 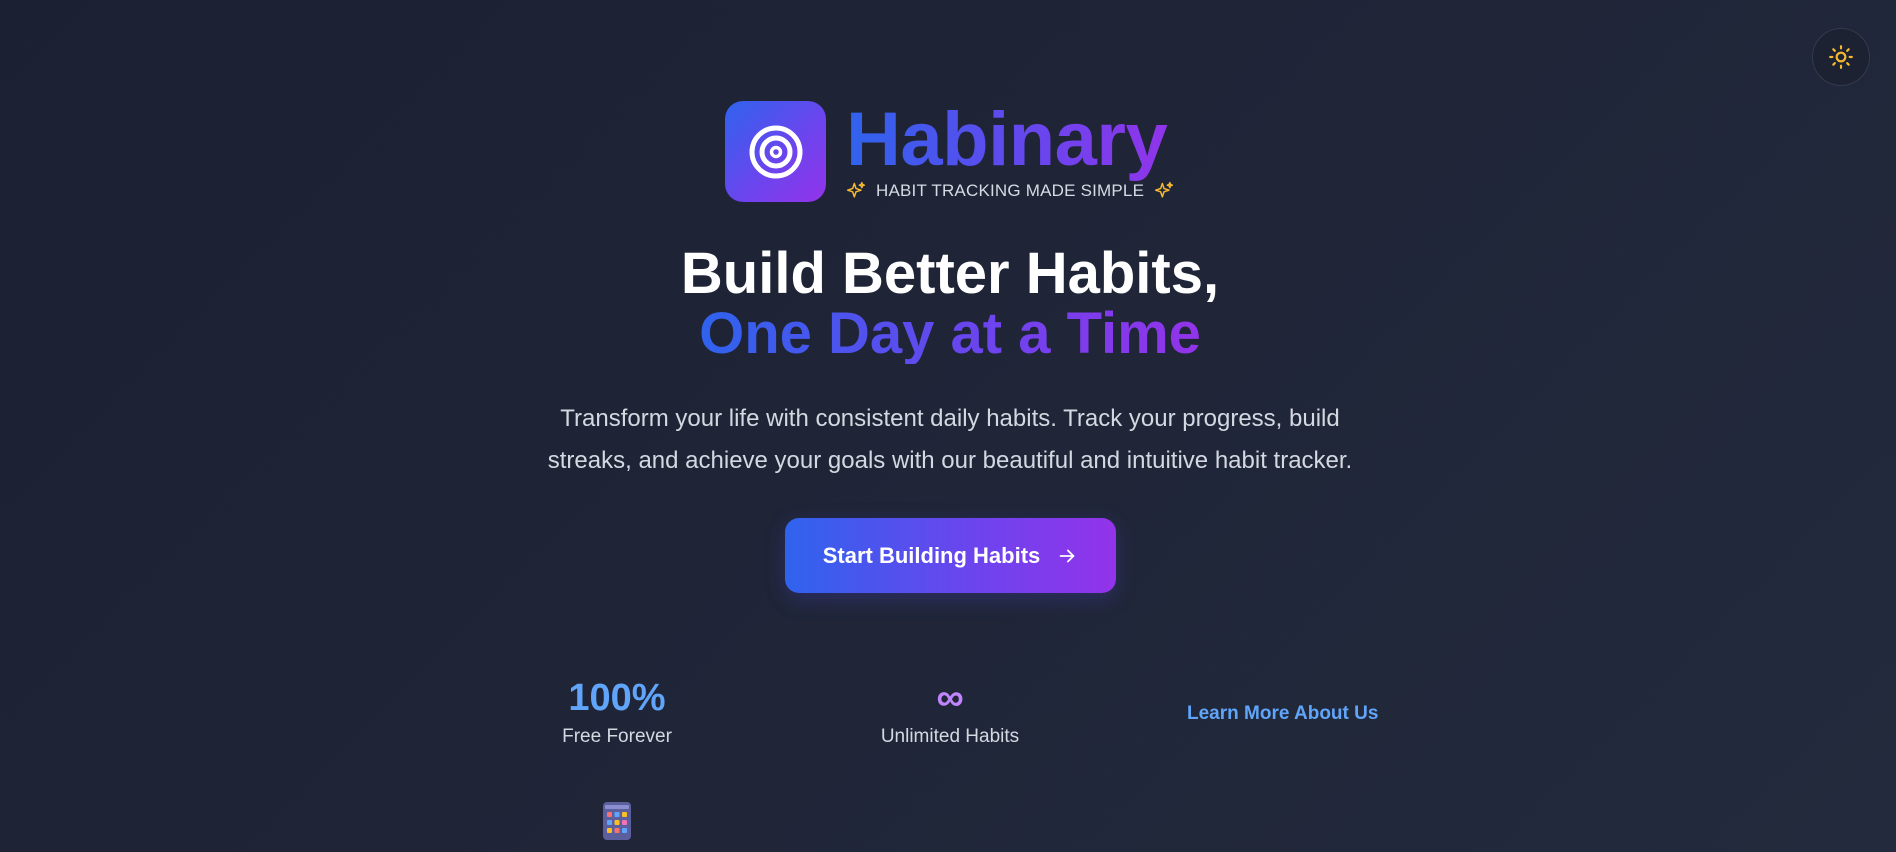 What do you see at coordinates (1067, 556) in the screenshot?
I see `arrow-right-icon` at bounding box center [1067, 556].